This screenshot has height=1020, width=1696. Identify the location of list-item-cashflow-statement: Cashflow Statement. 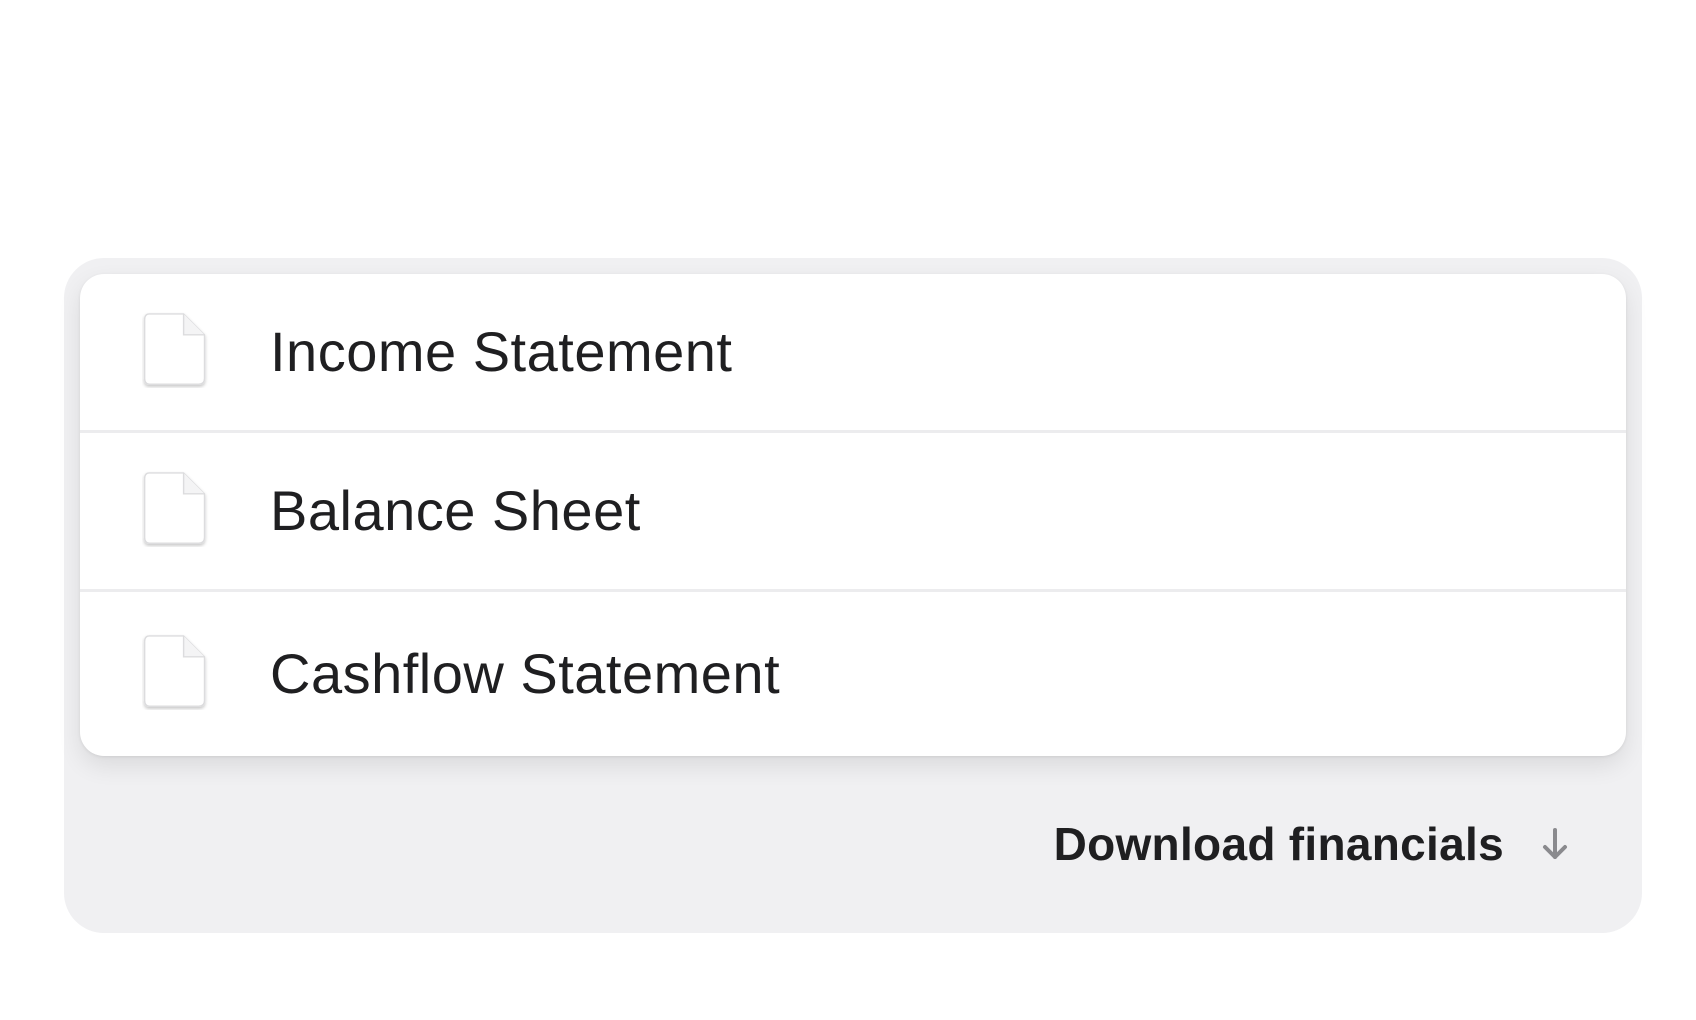
(853, 674).